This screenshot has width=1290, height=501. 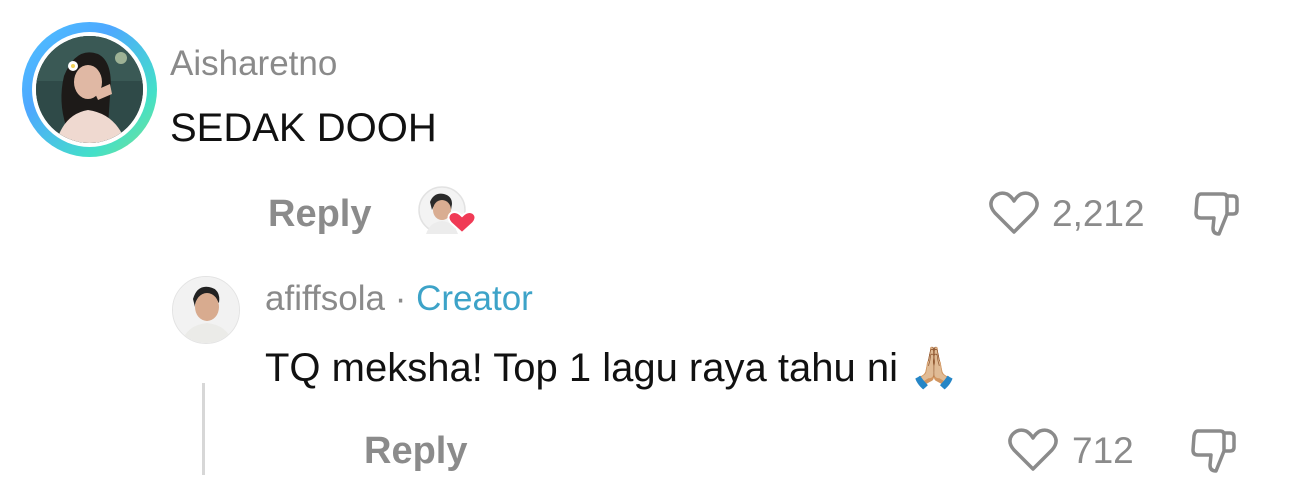 I want to click on creator-badge: Creator, so click(x=474, y=298).